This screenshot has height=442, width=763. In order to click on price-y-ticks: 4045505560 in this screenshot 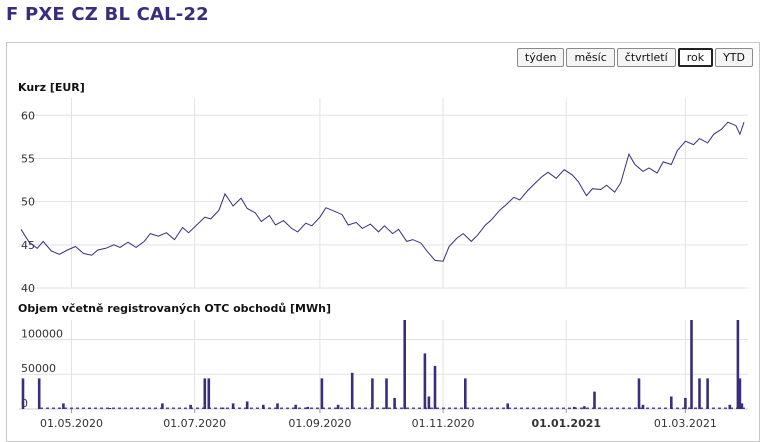, I will do `click(28, 202)`.